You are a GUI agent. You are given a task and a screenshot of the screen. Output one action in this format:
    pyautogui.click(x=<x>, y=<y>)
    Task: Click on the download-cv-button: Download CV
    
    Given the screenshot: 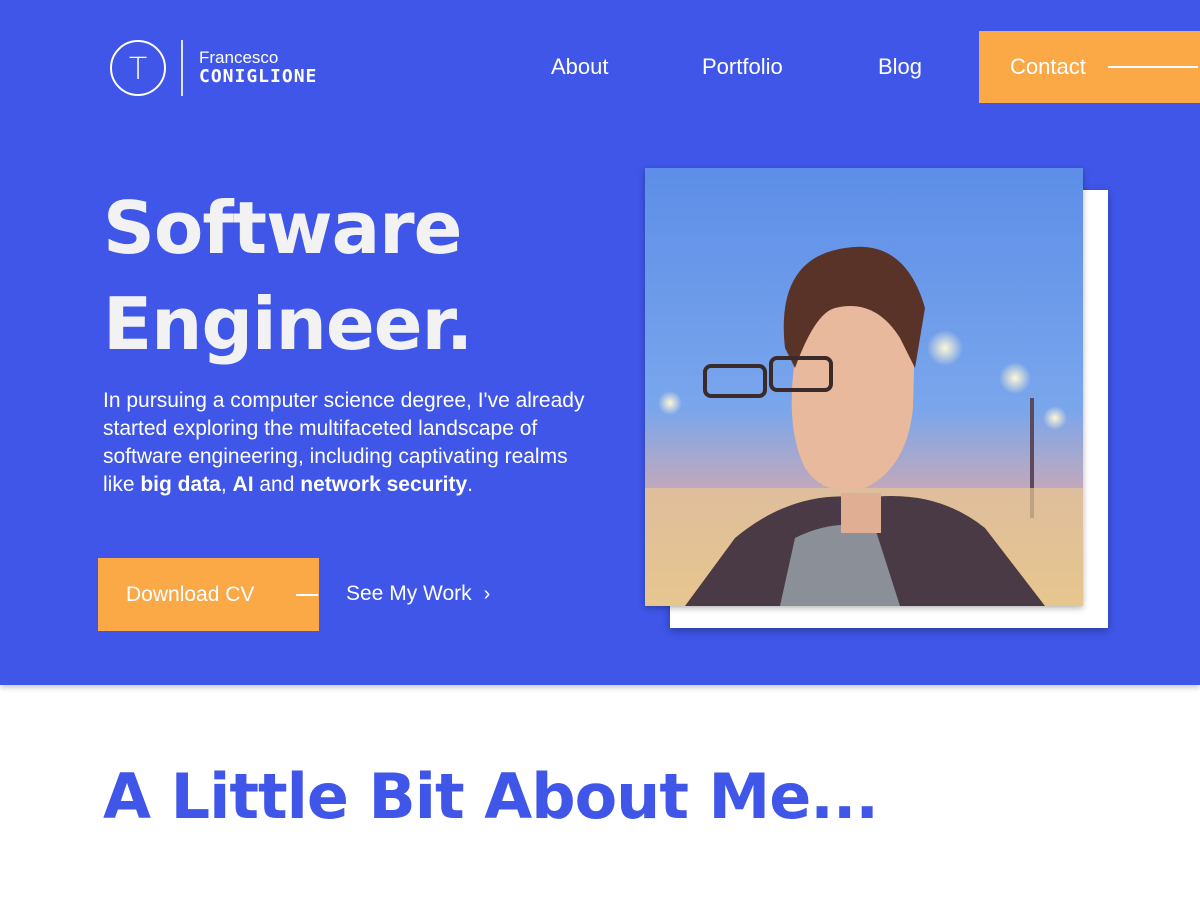 What is the action you would take?
    pyautogui.click(x=208, y=594)
    